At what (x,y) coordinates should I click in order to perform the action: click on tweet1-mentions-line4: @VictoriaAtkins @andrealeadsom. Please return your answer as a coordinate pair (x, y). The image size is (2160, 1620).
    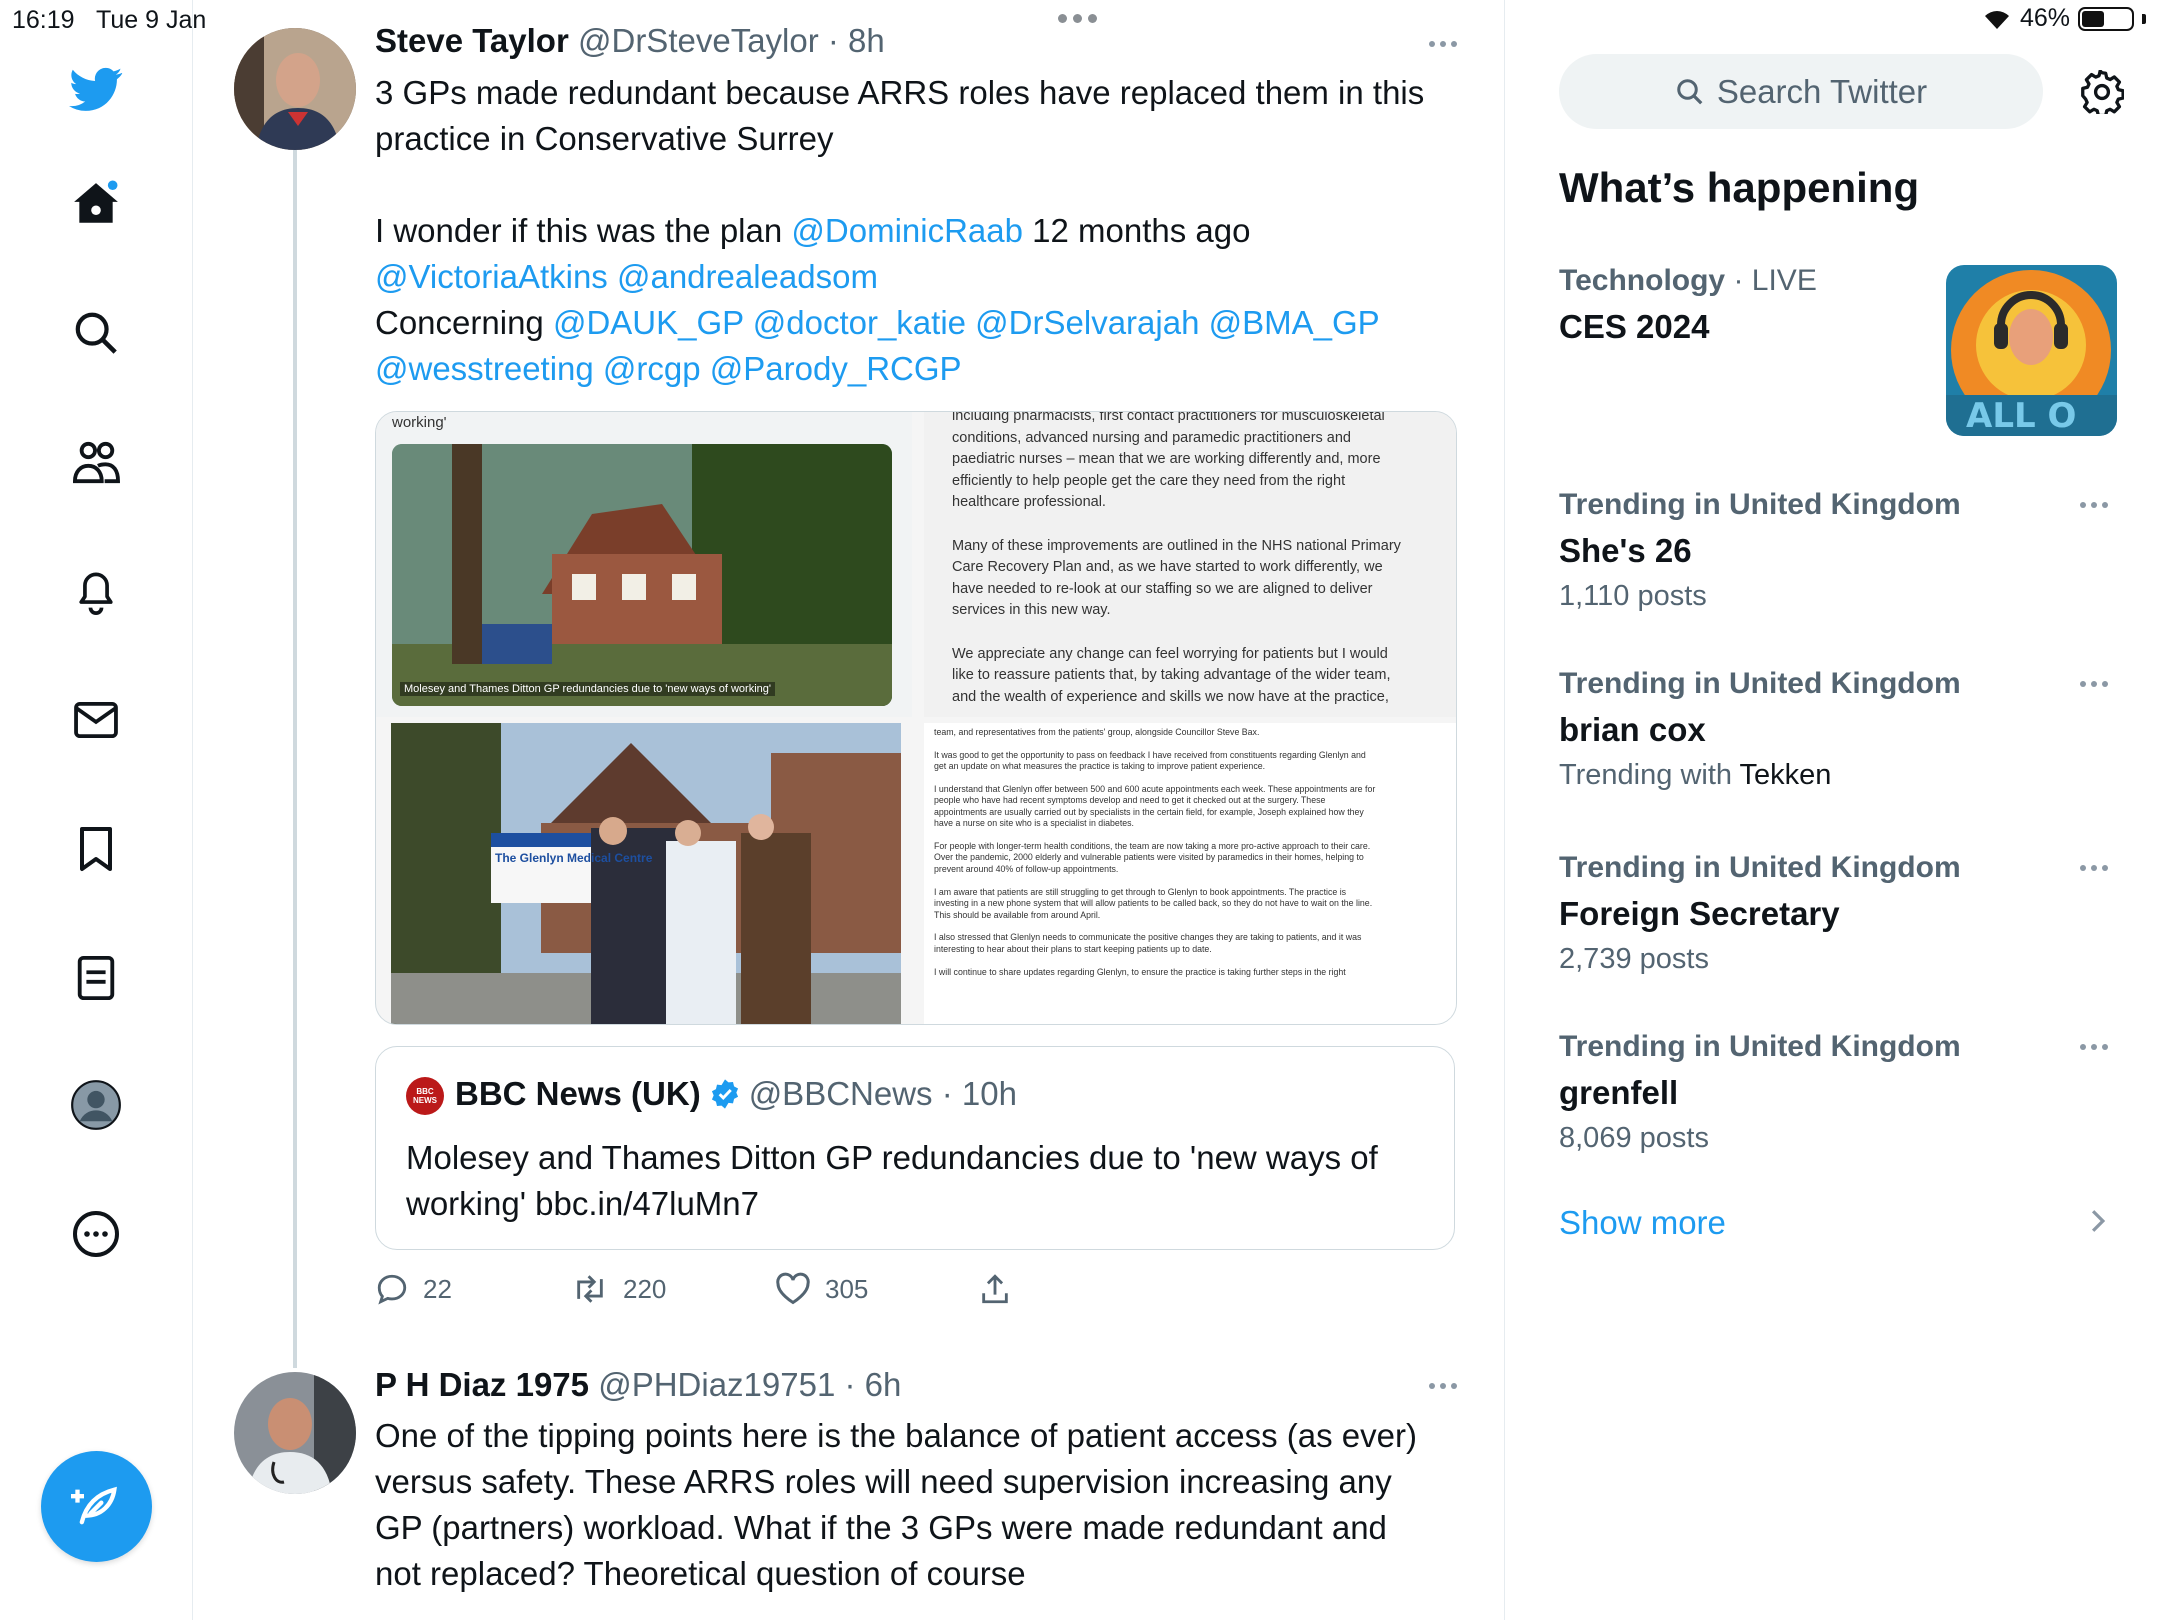
    Looking at the image, I should click on (626, 276).